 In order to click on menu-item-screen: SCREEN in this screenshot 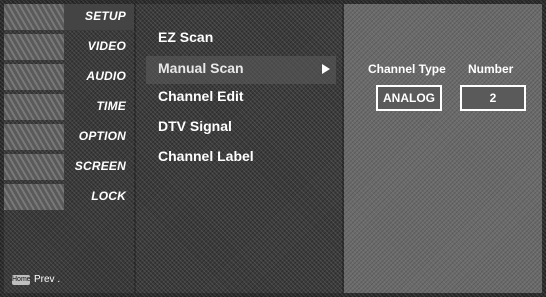, I will do `click(69, 167)`.